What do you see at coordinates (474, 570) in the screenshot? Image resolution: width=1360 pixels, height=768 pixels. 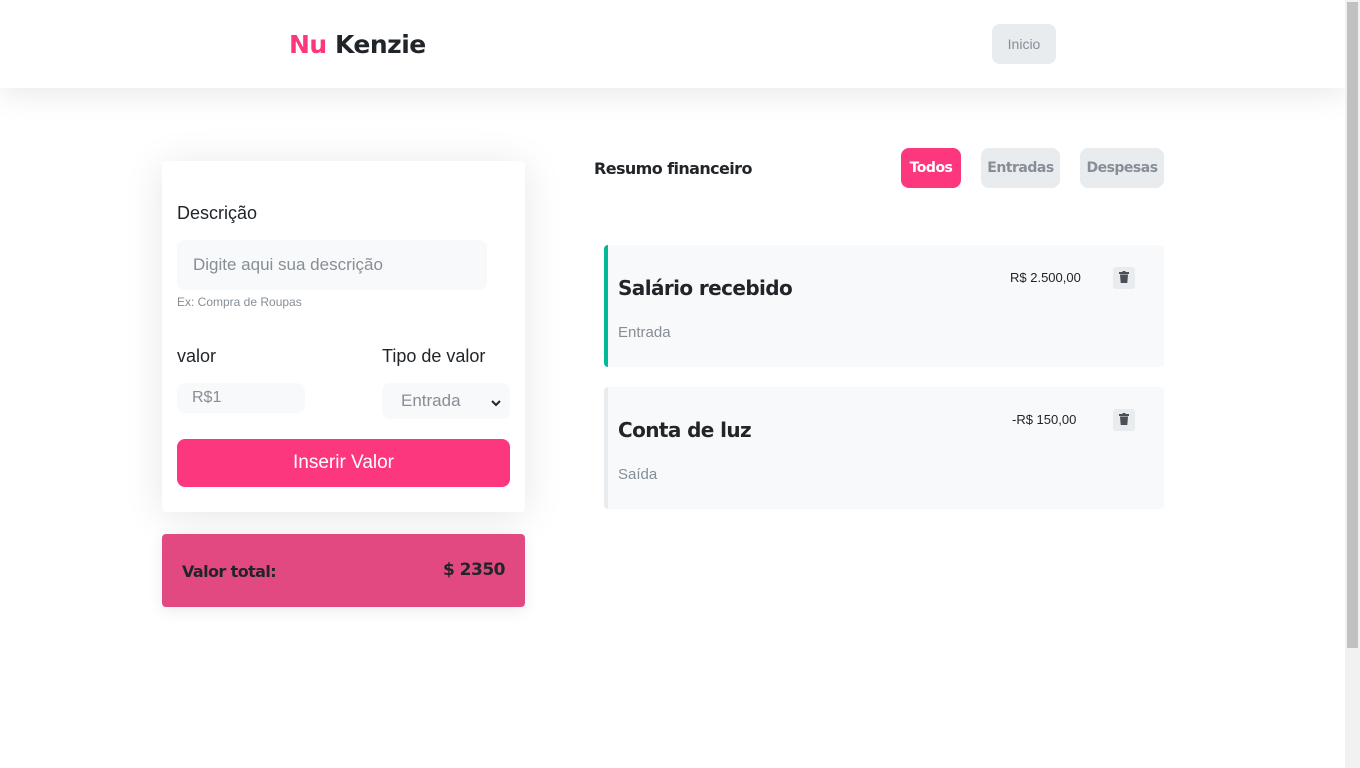 I see `total-value: $ 2350` at bounding box center [474, 570].